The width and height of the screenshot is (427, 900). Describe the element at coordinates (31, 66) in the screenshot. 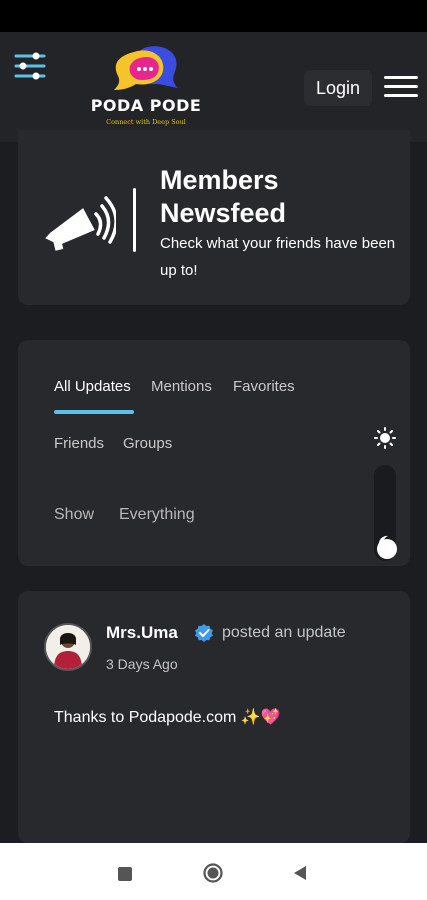

I see `filter-icon` at that location.